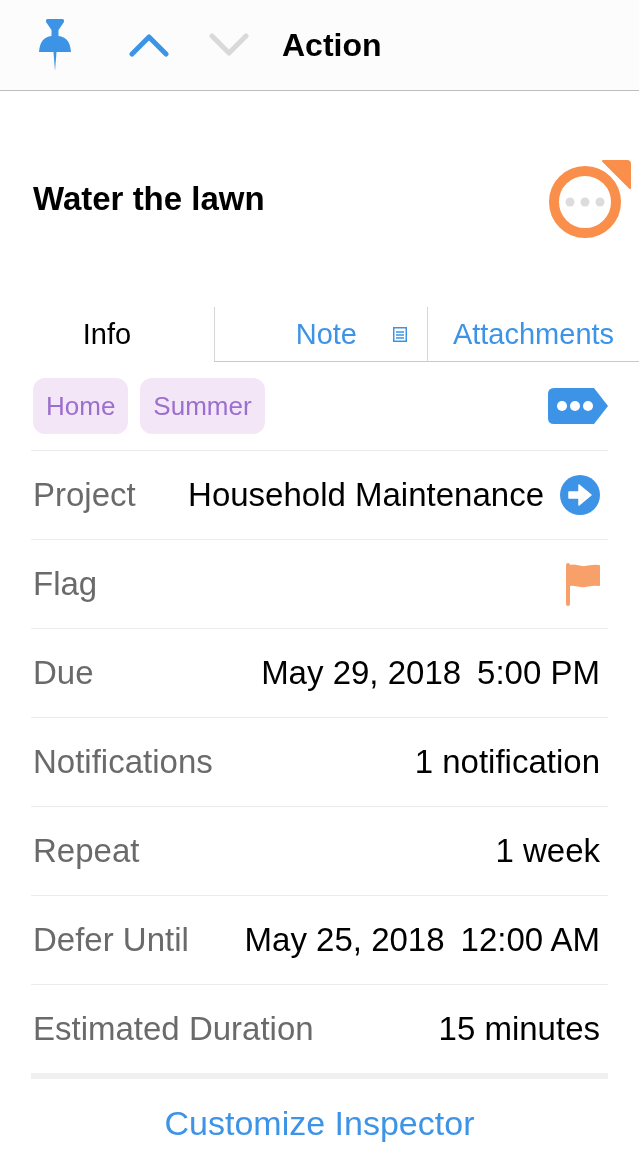 Image resolution: width=639 pixels, height=1168 pixels. Describe the element at coordinates (229, 45) in the screenshot. I see `chevron-down-icon` at that location.